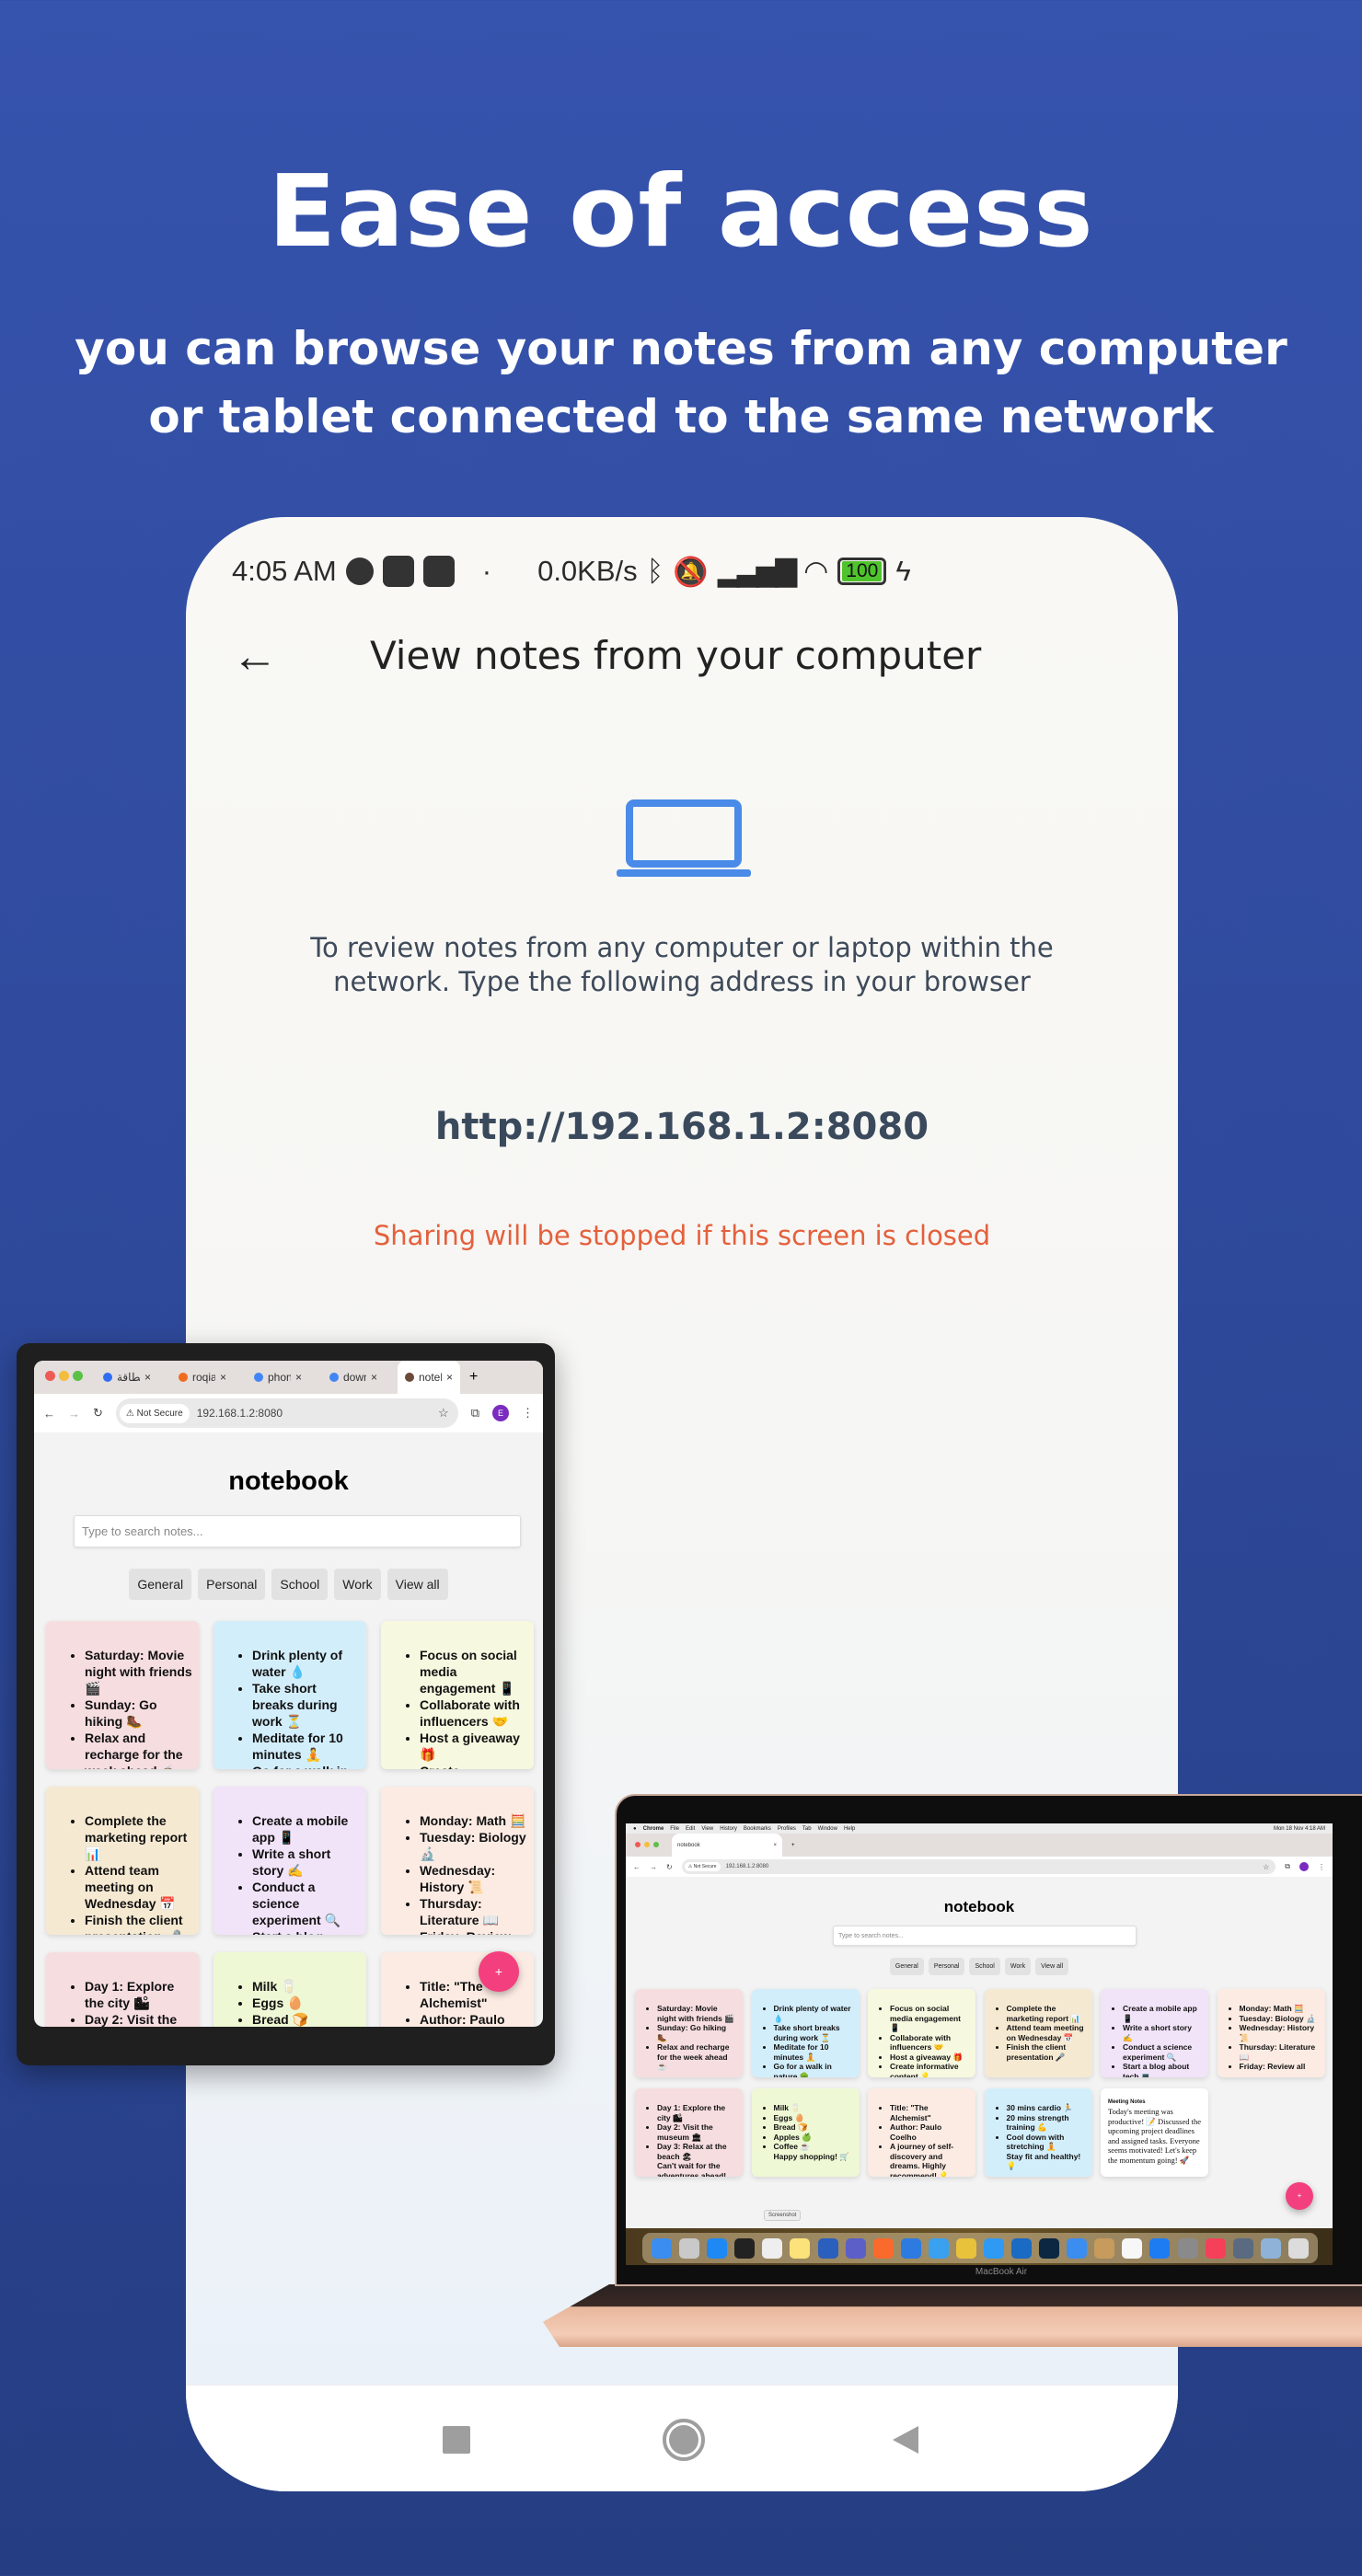  I want to click on outlook-icon, so click(1022, 2248).